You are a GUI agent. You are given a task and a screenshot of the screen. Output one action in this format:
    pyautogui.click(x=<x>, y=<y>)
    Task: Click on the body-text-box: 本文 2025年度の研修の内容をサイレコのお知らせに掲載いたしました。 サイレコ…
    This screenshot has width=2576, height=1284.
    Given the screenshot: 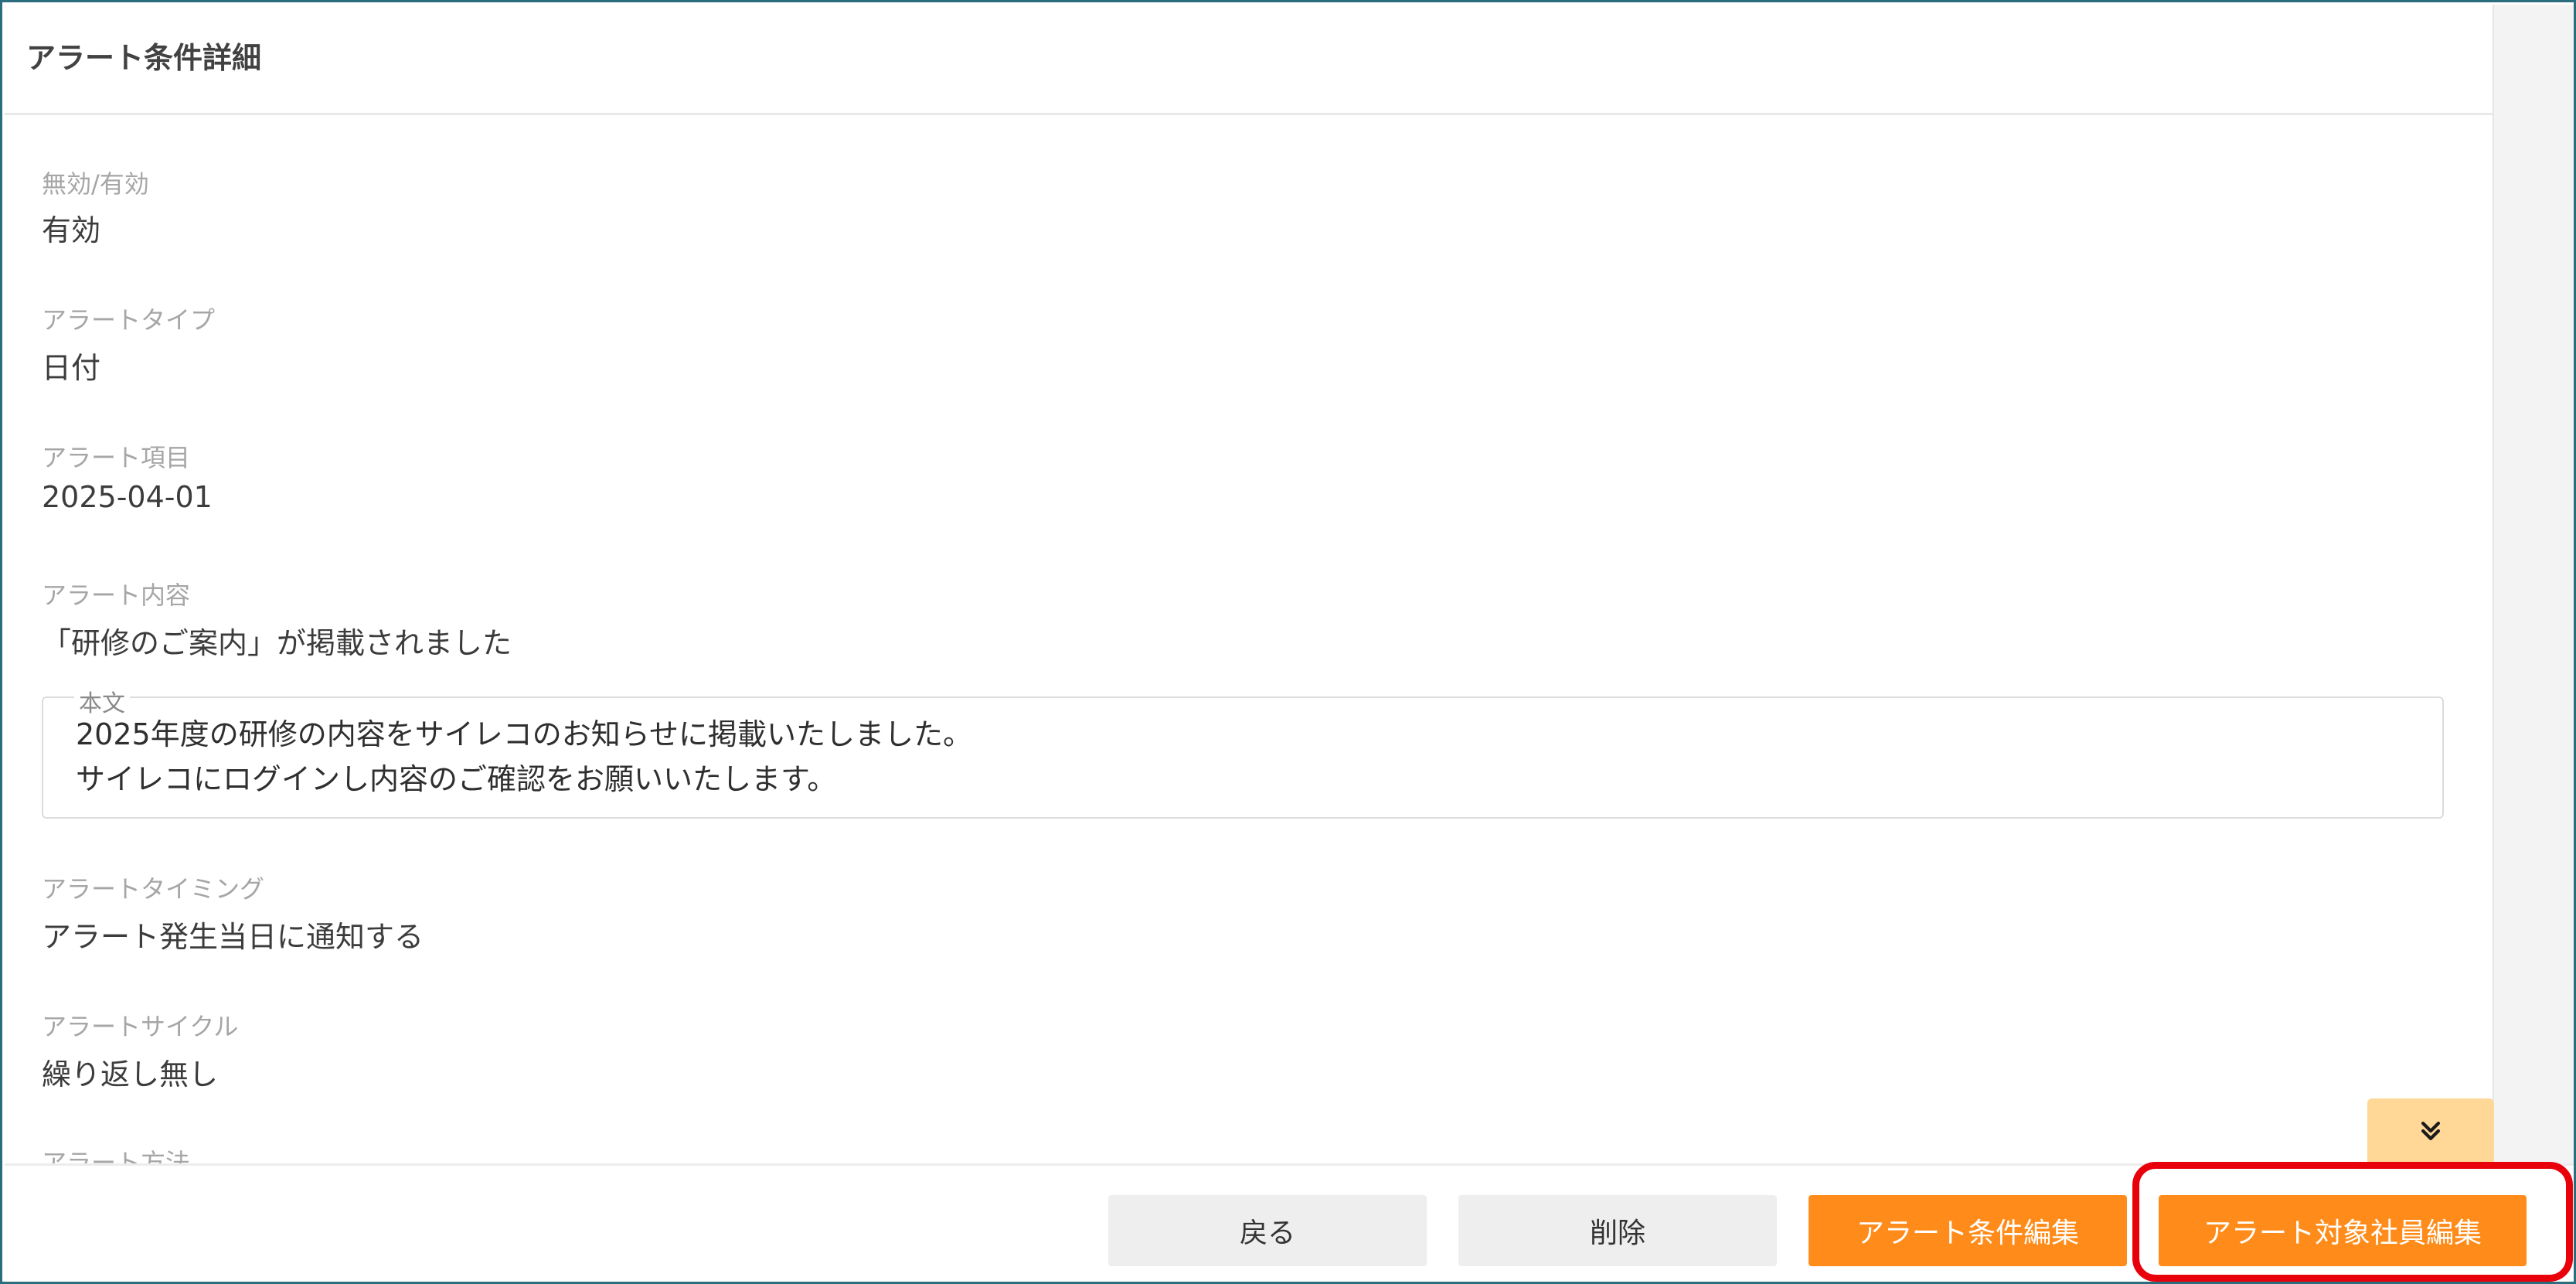 What is the action you would take?
    pyautogui.click(x=1243, y=751)
    